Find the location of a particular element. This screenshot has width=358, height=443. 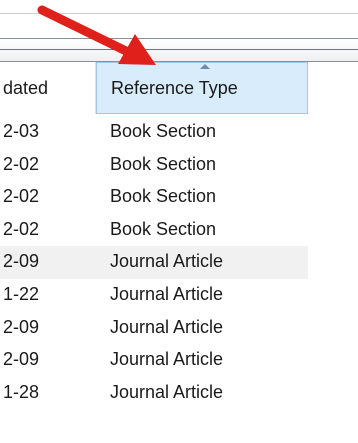

sort-ascending-icon is located at coordinates (205, 66).